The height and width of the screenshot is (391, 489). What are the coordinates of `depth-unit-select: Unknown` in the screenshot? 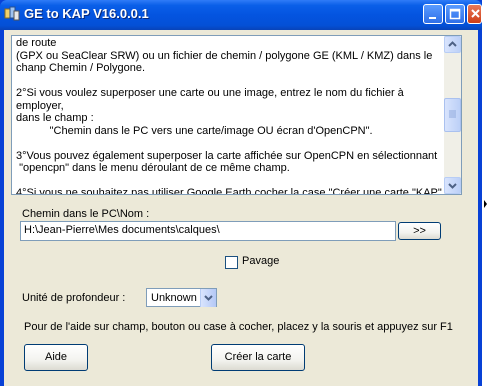 It's located at (181, 297).